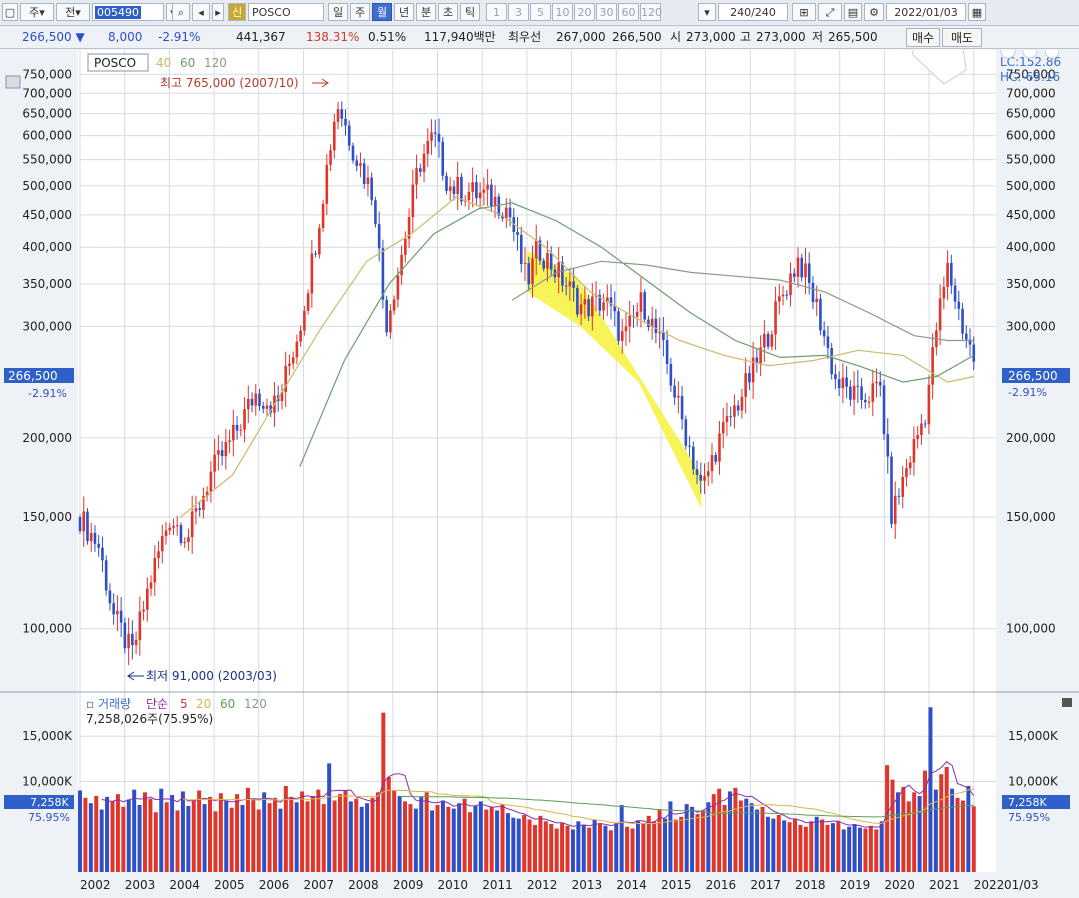 Image resolution: width=1079 pixels, height=898 pixels. I want to click on right-volume-pct: 75.95%, so click(1029, 817).